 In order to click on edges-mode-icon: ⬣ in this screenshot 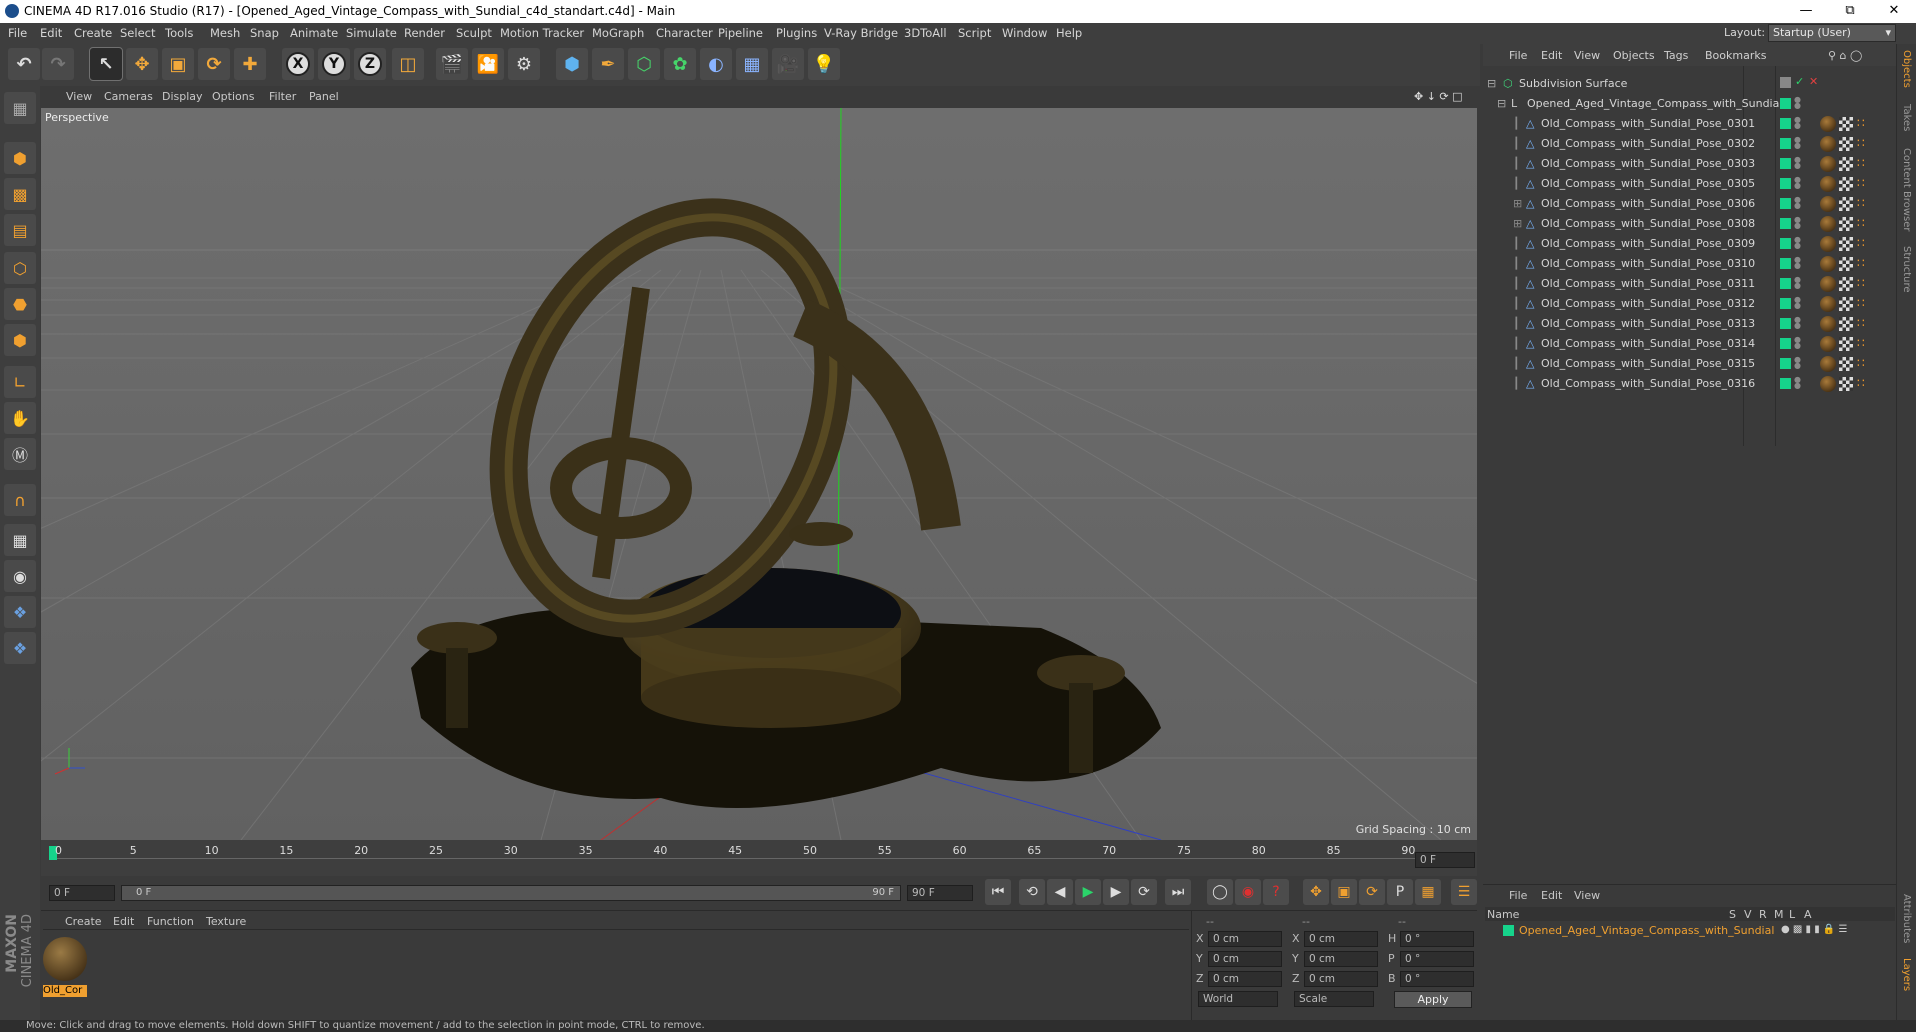, I will do `click(20, 304)`.